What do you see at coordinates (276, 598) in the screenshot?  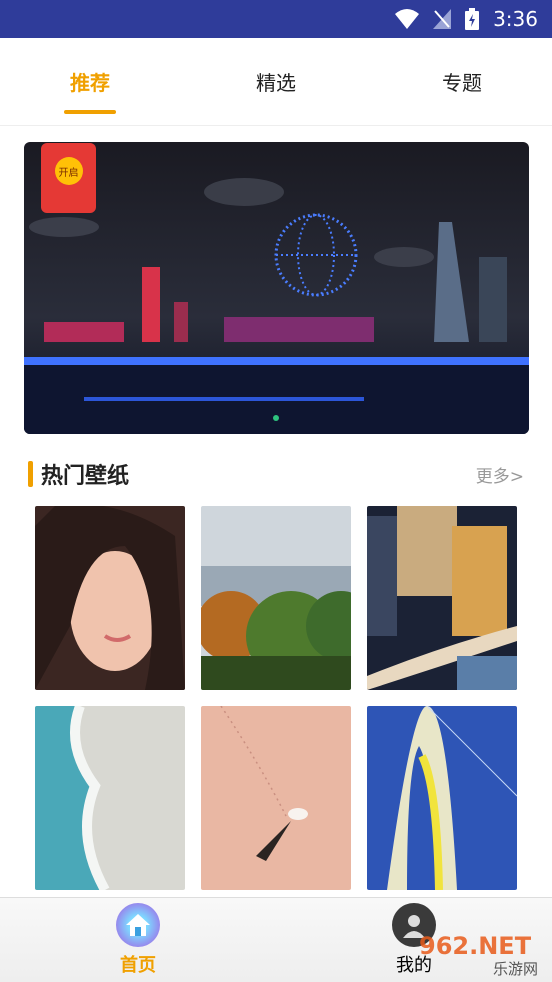 I see `wallpaper-tile-trees` at bounding box center [276, 598].